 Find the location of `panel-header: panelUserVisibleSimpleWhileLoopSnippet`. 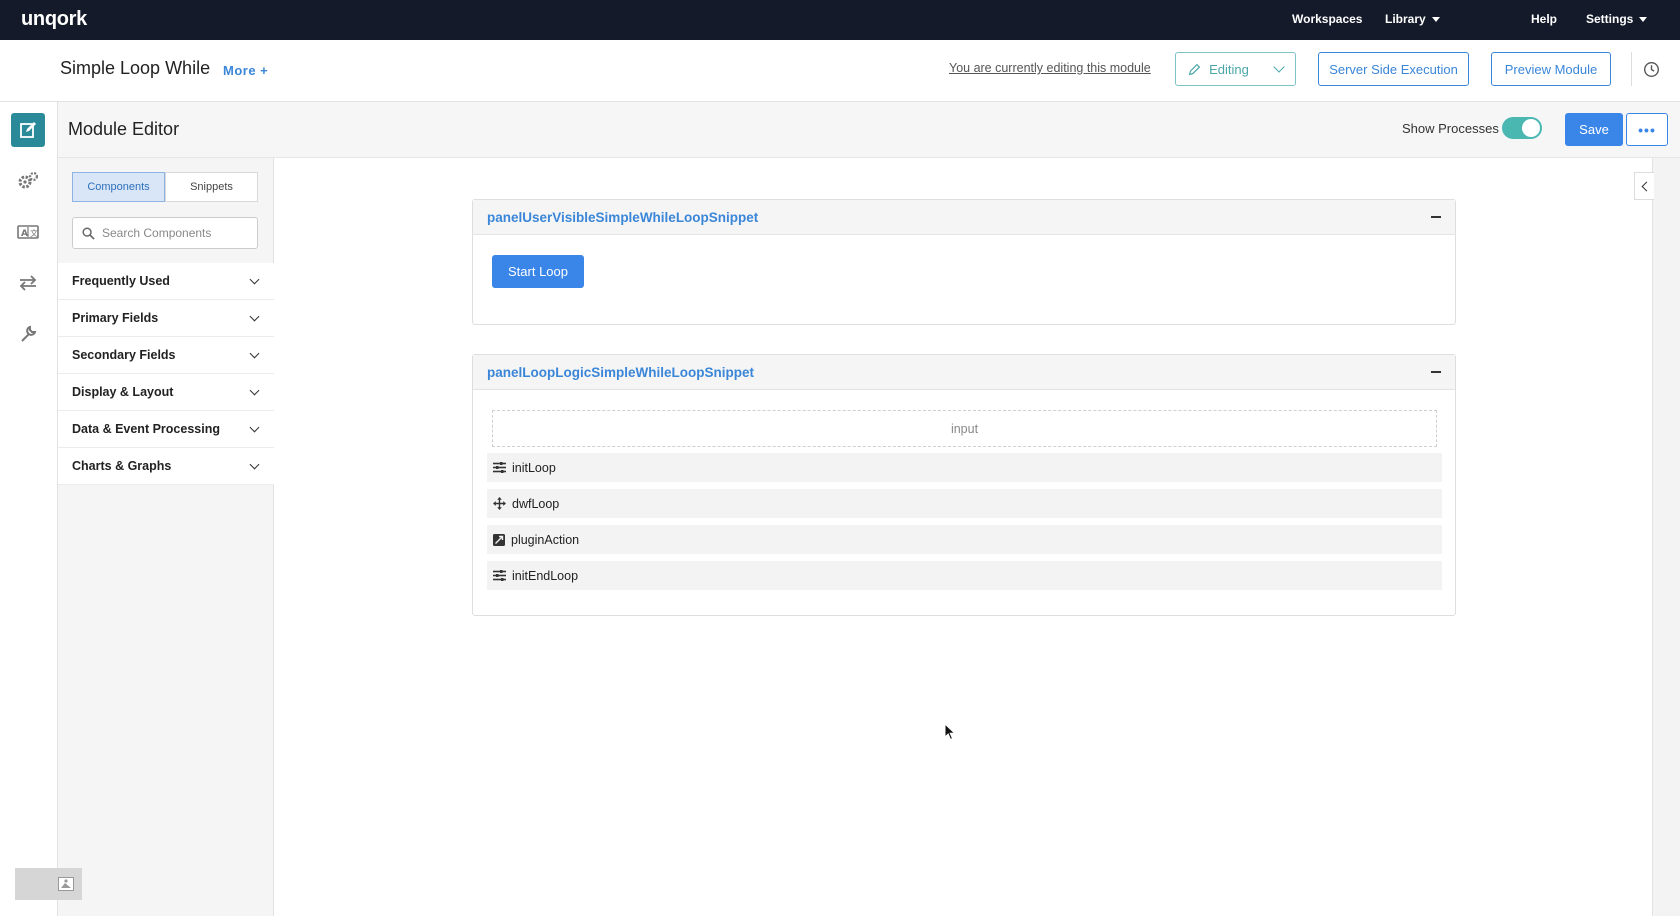

panel-header: panelUserVisibleSimpleWhileLoopSnippet is located at coordinates (964, 217).